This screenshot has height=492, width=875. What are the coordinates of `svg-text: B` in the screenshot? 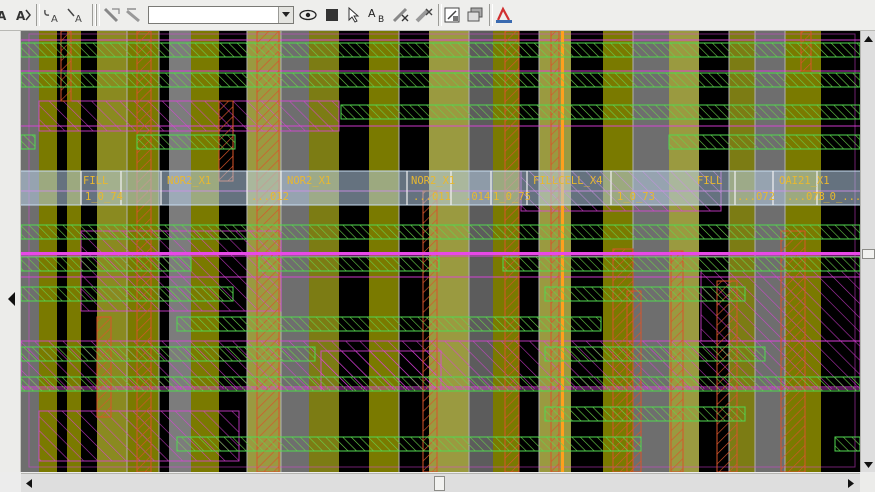 It's located at (381, 19).